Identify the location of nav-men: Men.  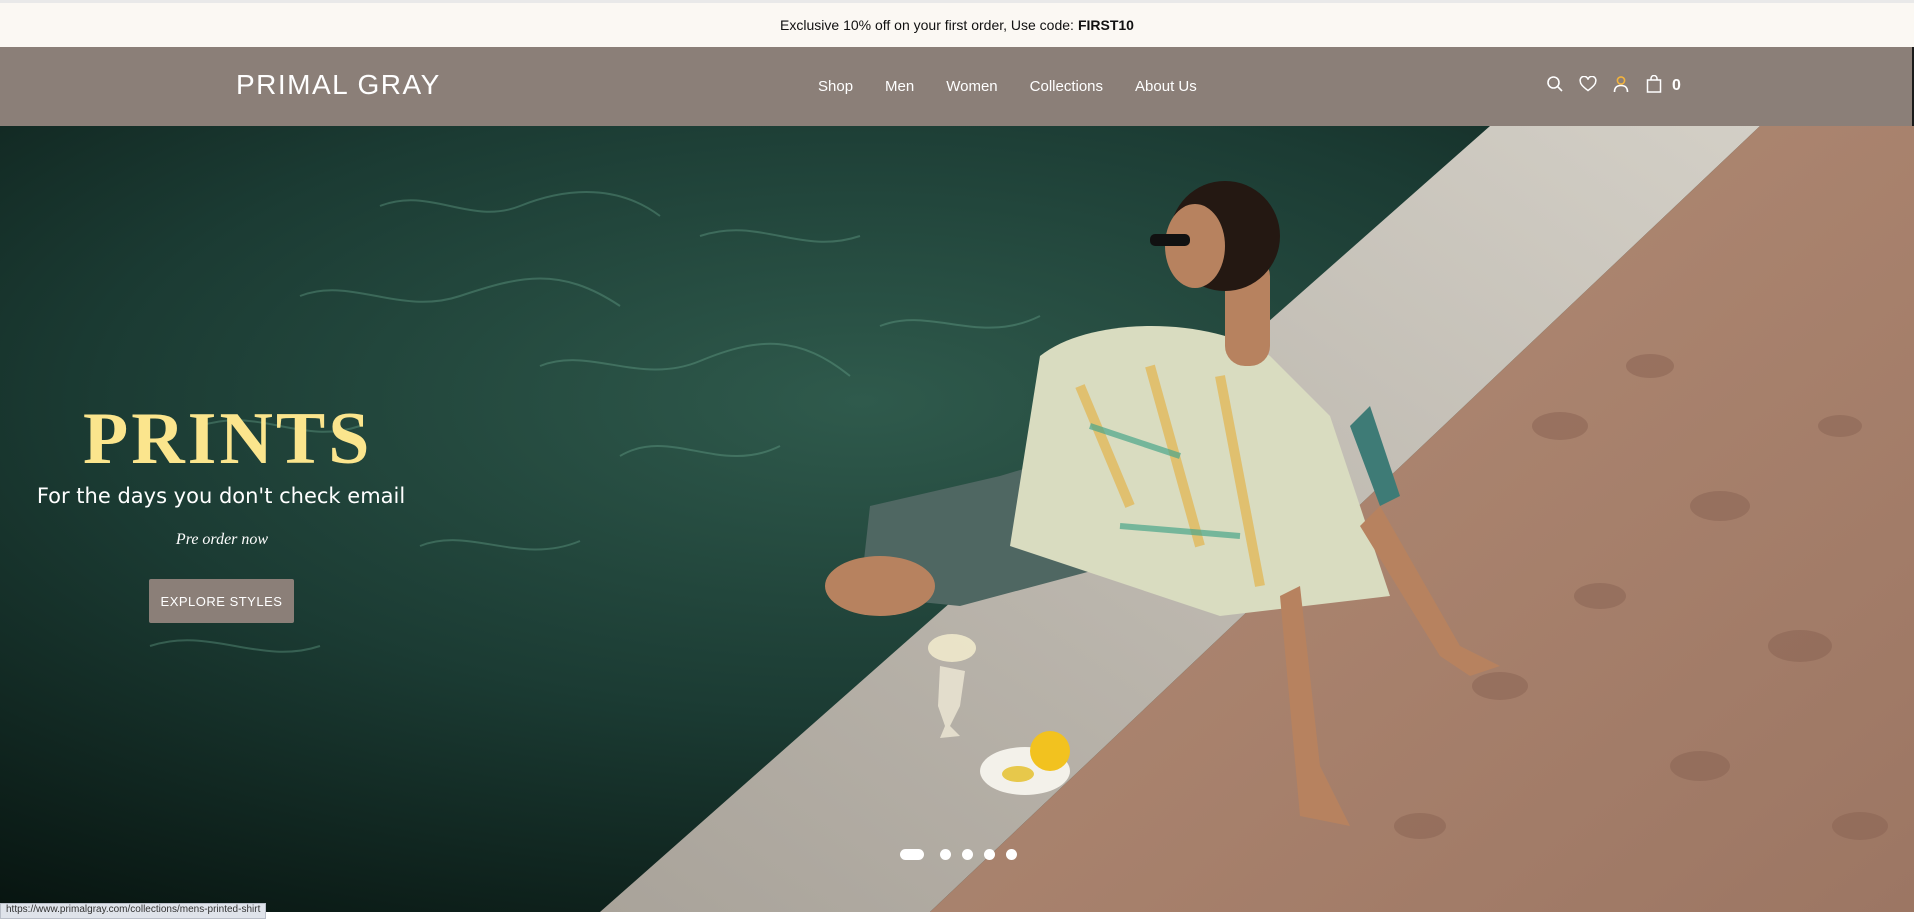
(899, 86).